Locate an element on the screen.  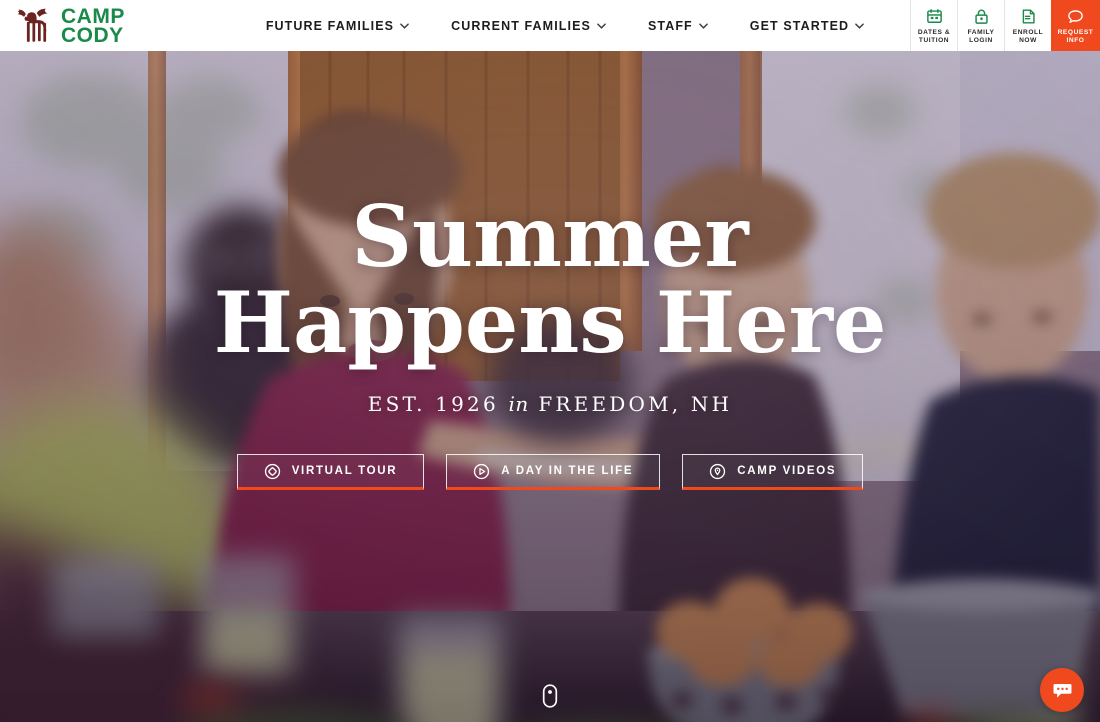
hero-subtitle: EST. 1926 in FREEDOM, NH is located at coordinates (550, 404).